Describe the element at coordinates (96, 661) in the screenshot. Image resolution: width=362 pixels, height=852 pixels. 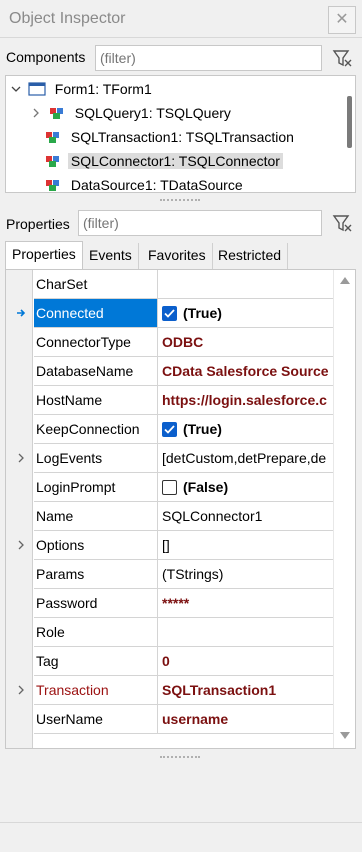
I see `property-name: Tag` at that location.